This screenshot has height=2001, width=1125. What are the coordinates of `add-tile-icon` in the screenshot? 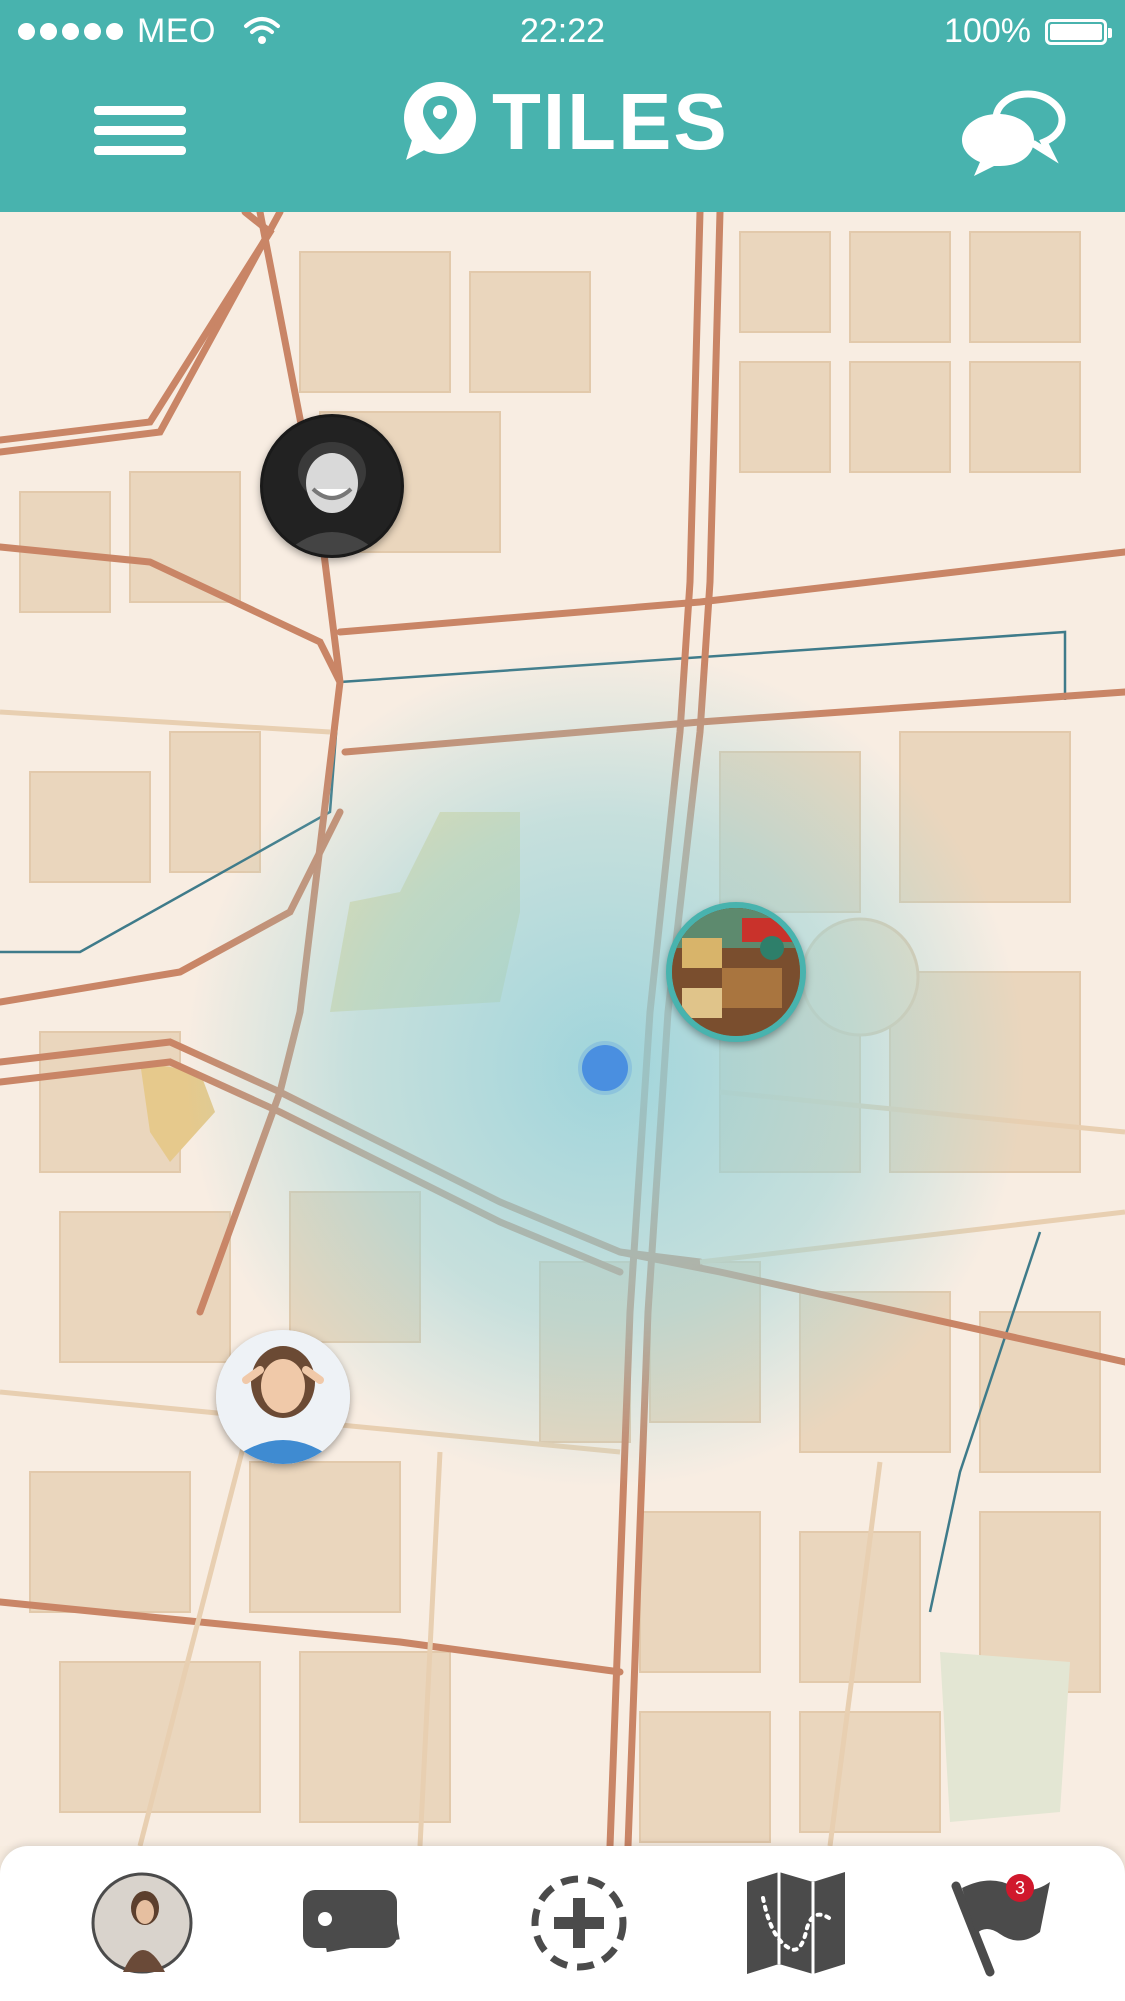 It's located at (579, 1923).